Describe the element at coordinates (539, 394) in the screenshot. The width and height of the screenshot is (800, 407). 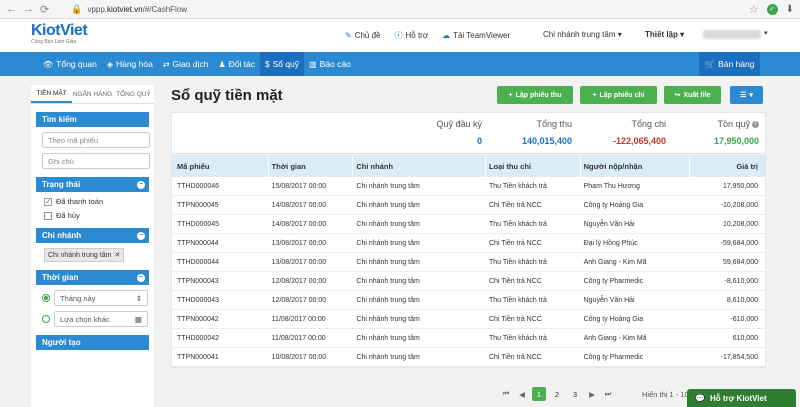
I see `page-1: 1` at that location.